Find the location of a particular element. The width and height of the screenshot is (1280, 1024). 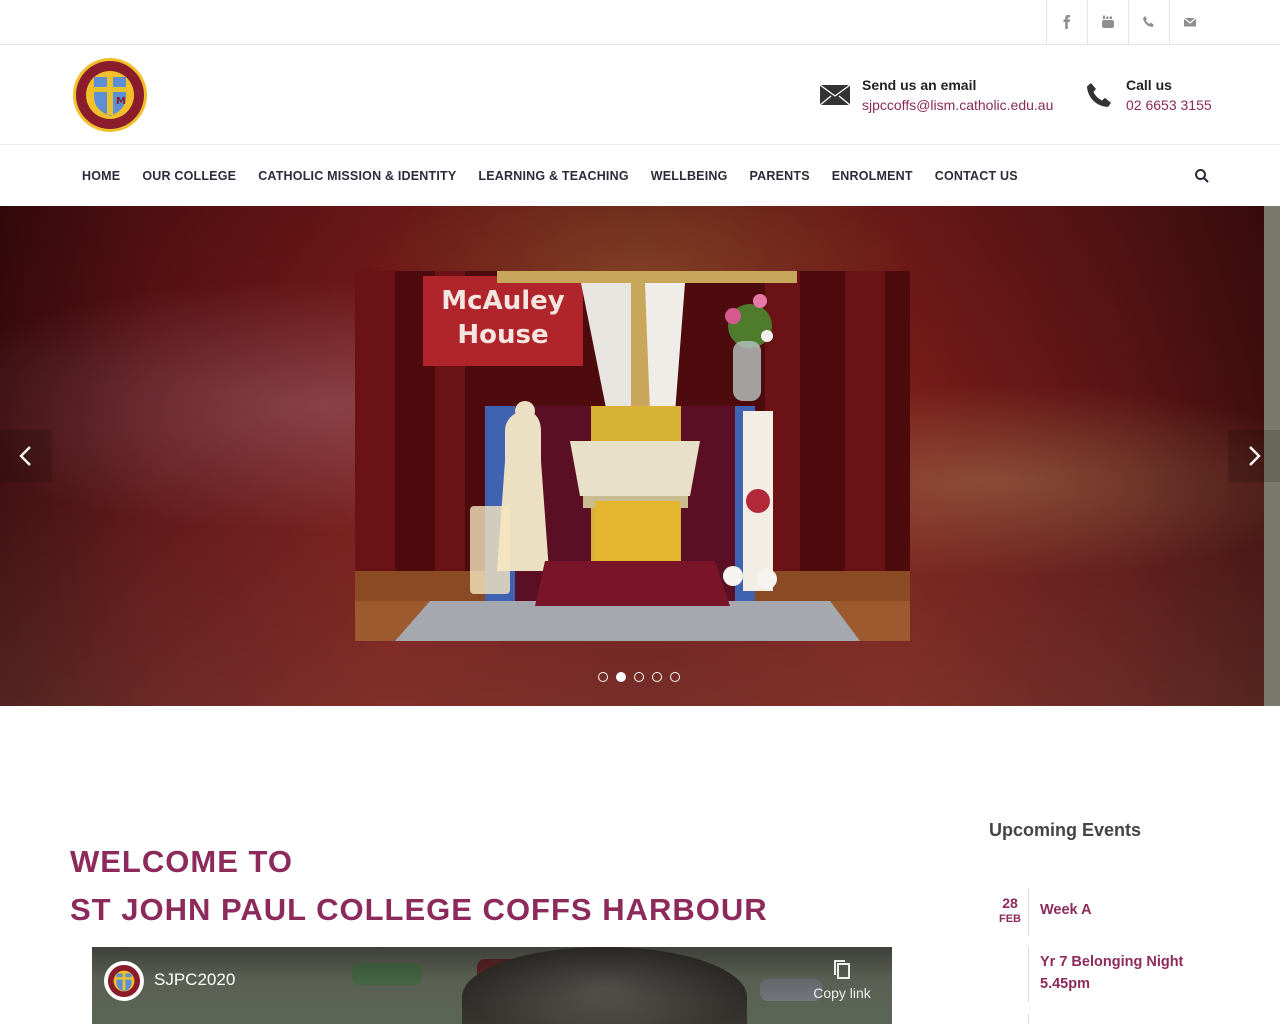

svg-text: McAuley is located at coordinates (502, 301).